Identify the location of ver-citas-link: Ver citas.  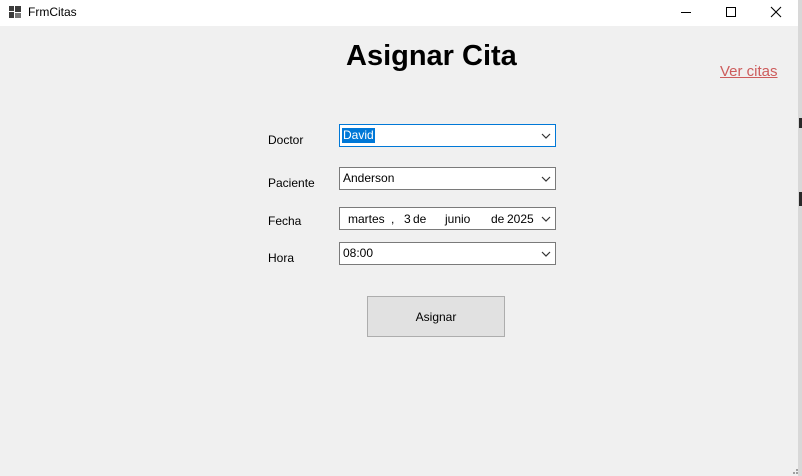
(749, 71).